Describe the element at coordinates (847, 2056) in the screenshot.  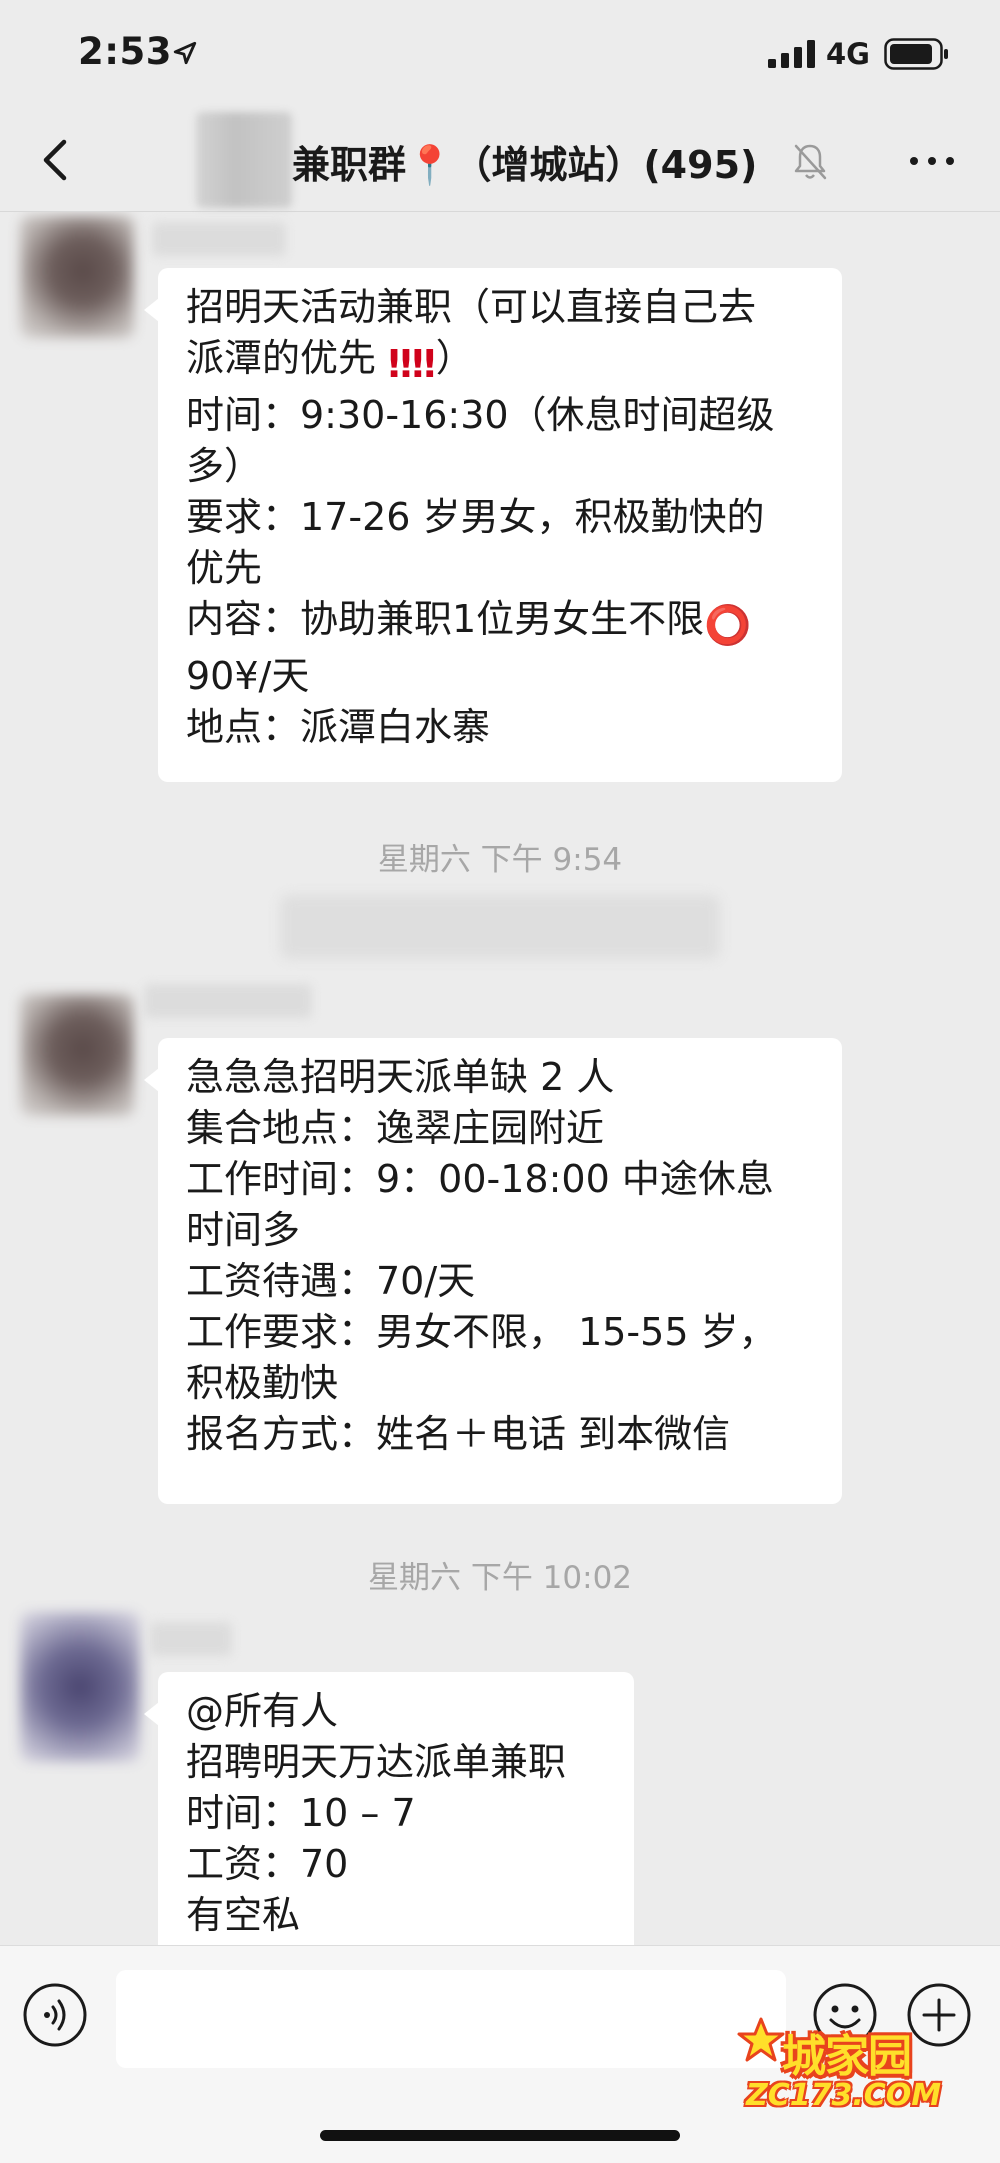
I see `watermark-title: 城家园` at that location.